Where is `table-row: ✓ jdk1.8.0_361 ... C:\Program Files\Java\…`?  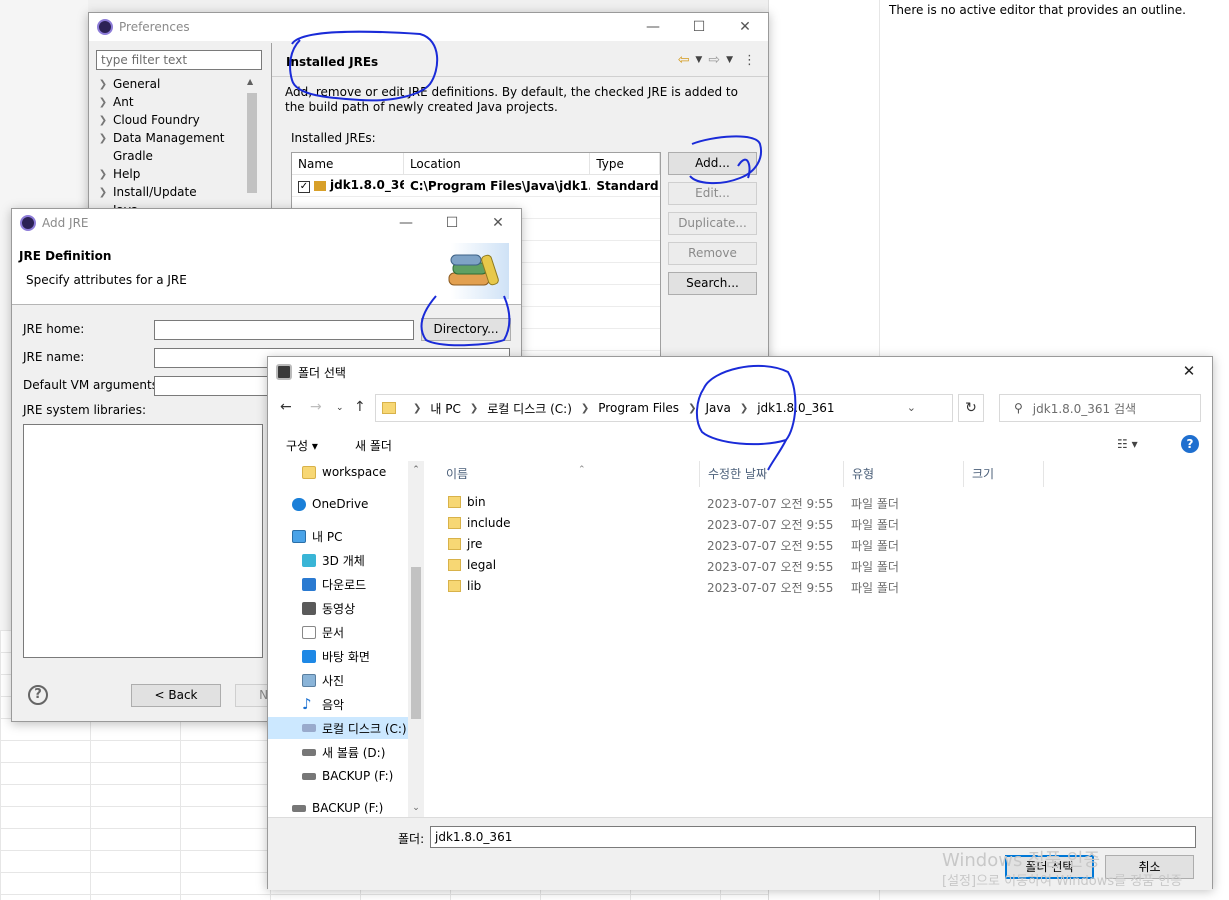 table-row: ✓ jdk1.8.0_361 ... C:\Program Files\Java\… is located at coordinates (476, 186).